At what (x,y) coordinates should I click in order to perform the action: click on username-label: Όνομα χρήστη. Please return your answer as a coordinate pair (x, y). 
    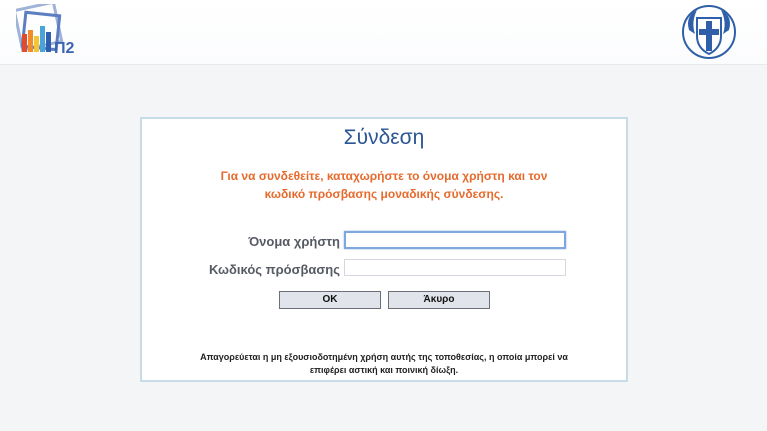
    Looking at the image, I should click on (294, 241).